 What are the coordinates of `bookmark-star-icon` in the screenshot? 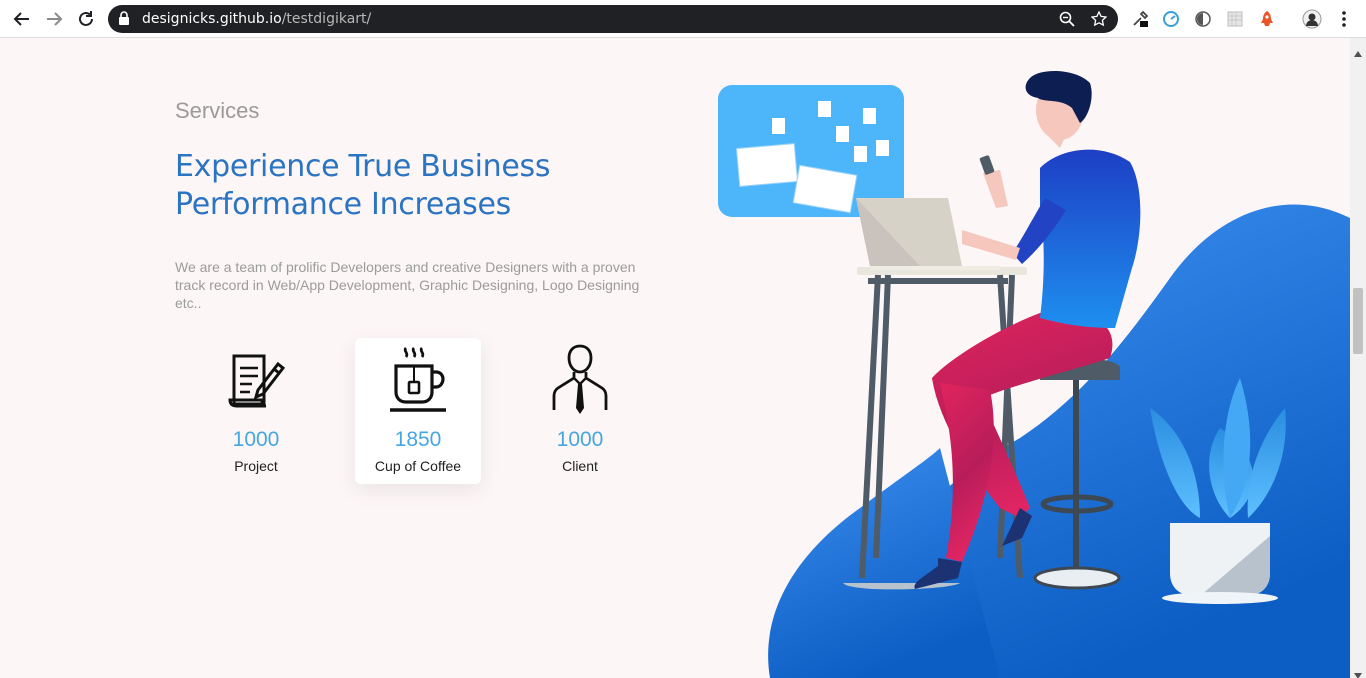 It's located at (1099, 19).